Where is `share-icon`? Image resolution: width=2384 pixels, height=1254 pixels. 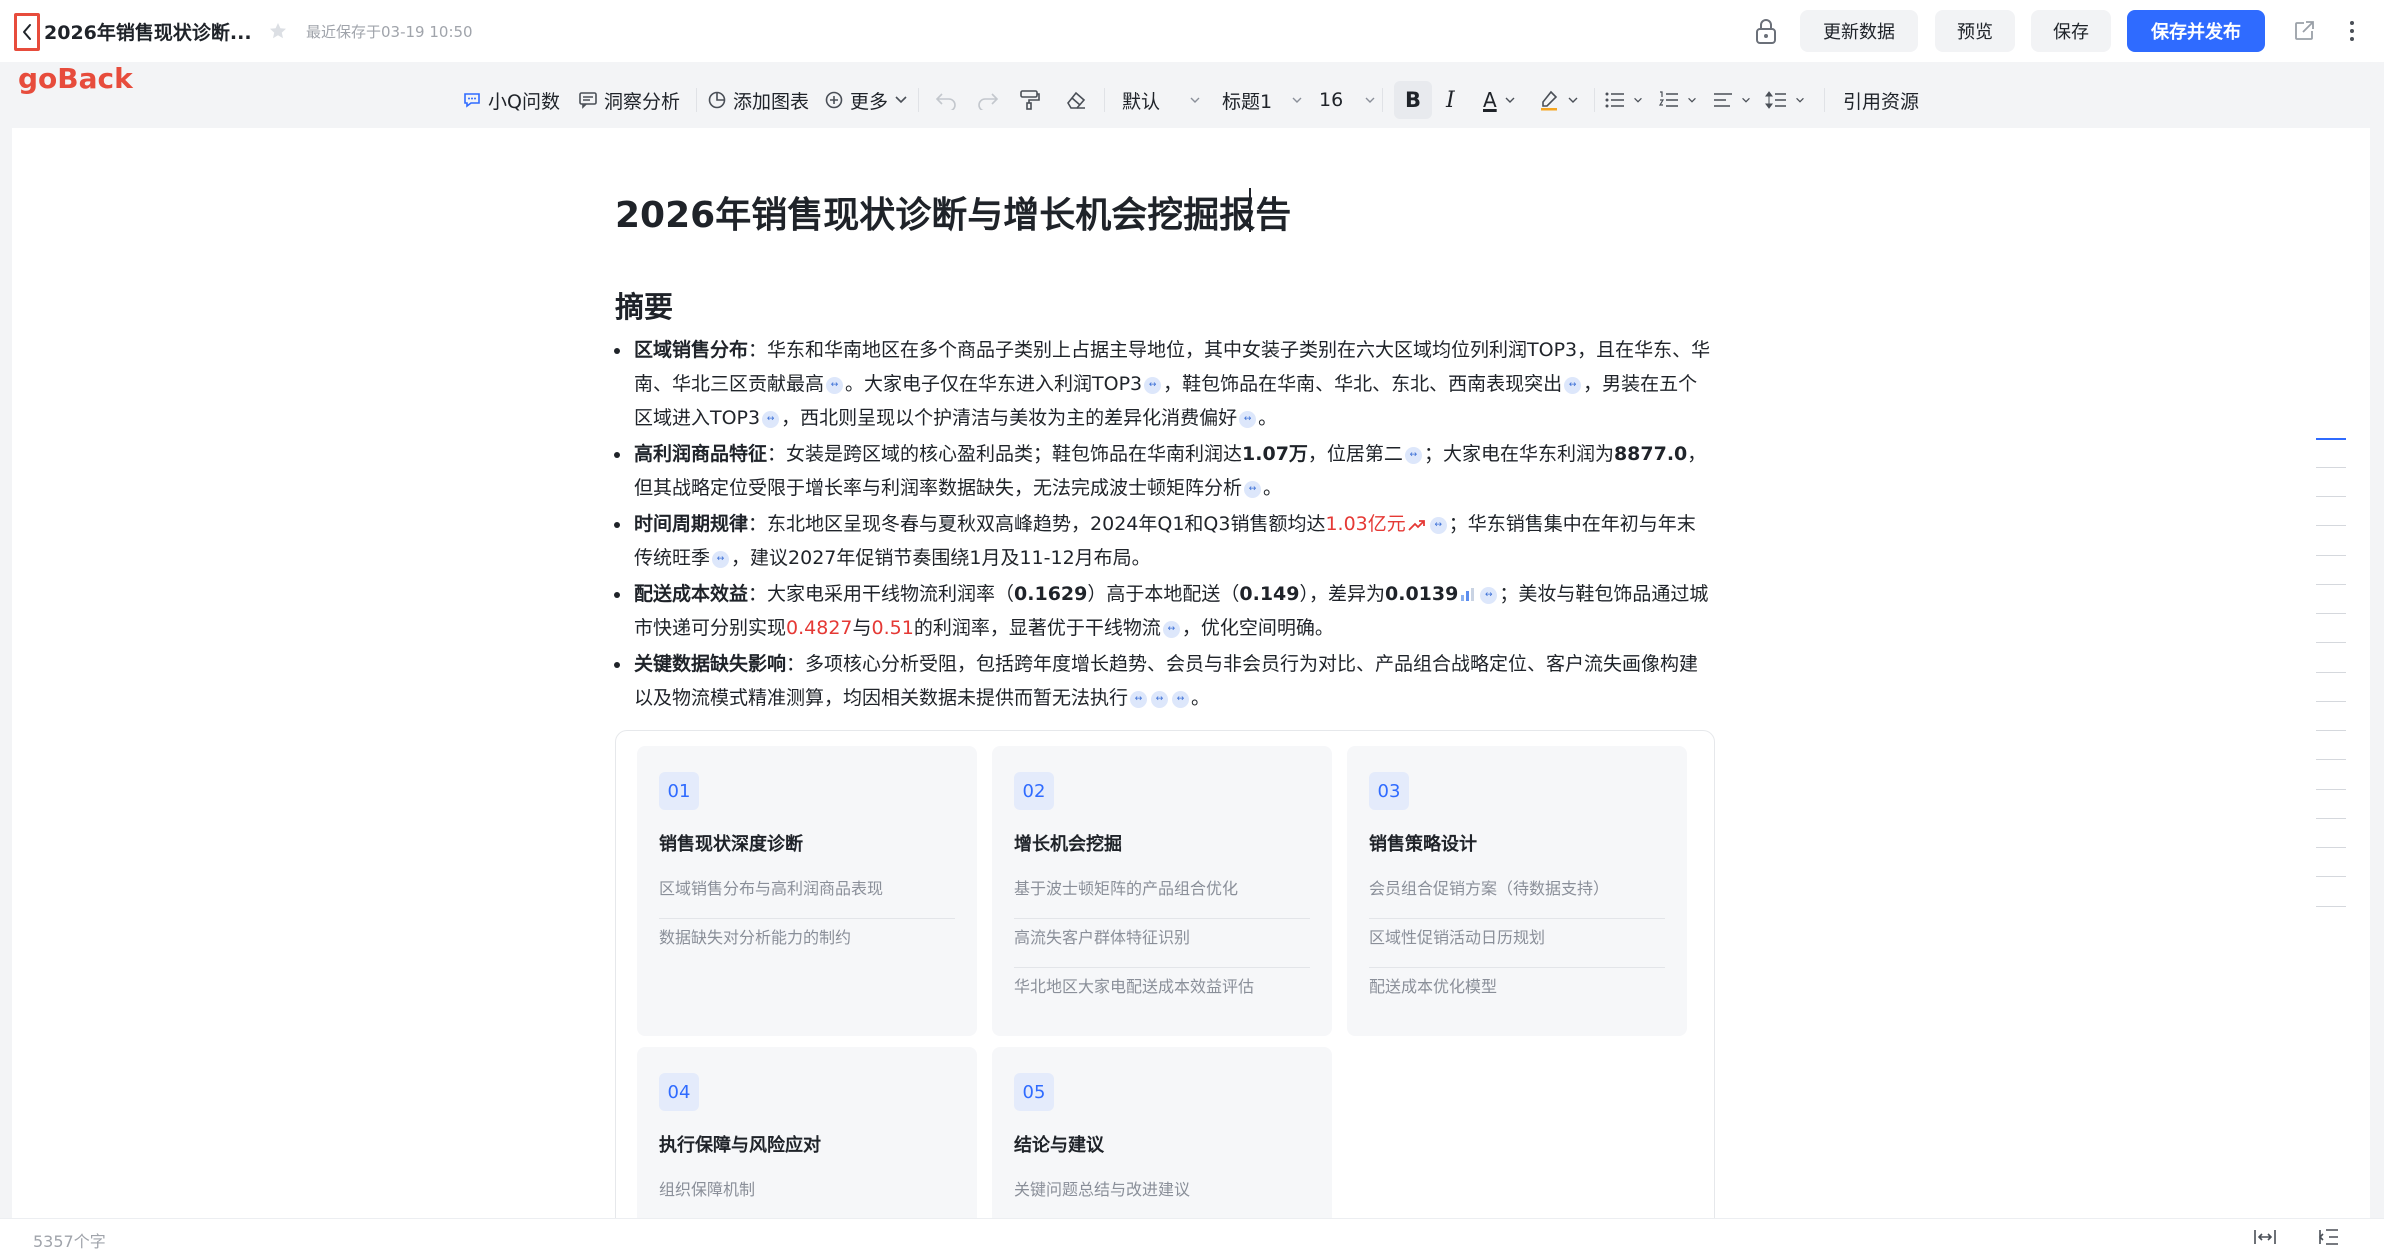
share-icon is located at coordinates (2304, 31).